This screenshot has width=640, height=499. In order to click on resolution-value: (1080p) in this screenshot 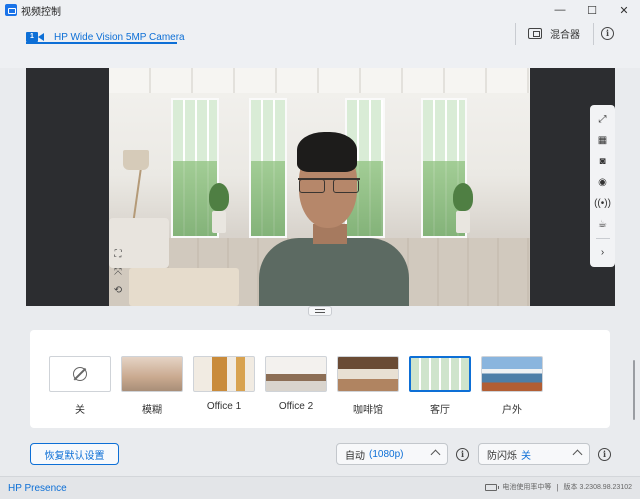, I will do `click(386, 454)`.